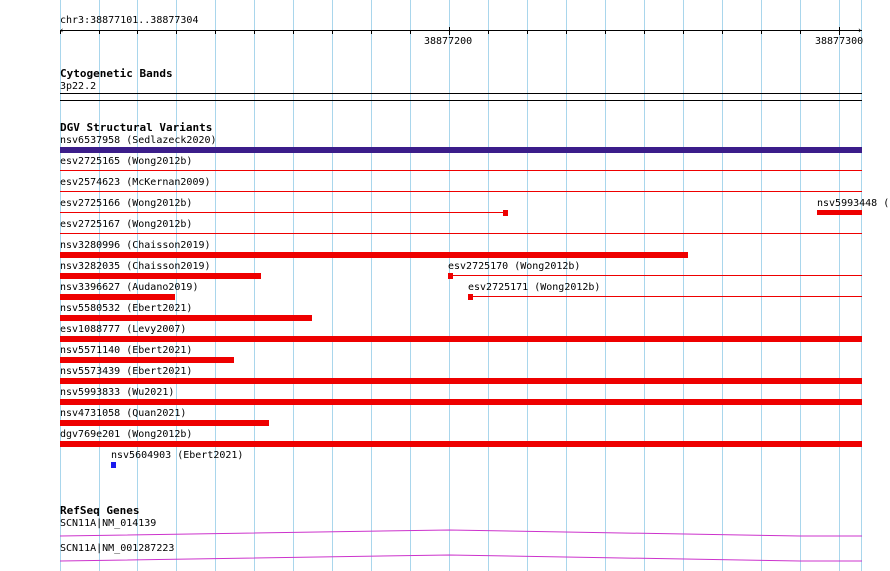  What do you see at coordinates (839, 41) in the screenshot?
I see `ruler-tick-label: 38877300` at bounding box center [839, 41].